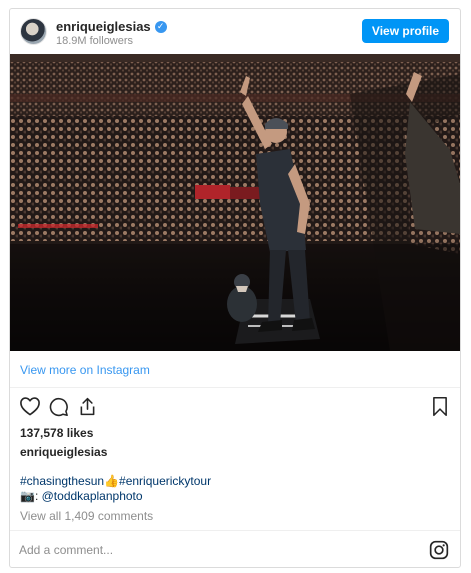 Image resolution: width=471 pixels, height=573 pixels. I want to click on view-more-section: View more on Instagram, so click(235, 370).